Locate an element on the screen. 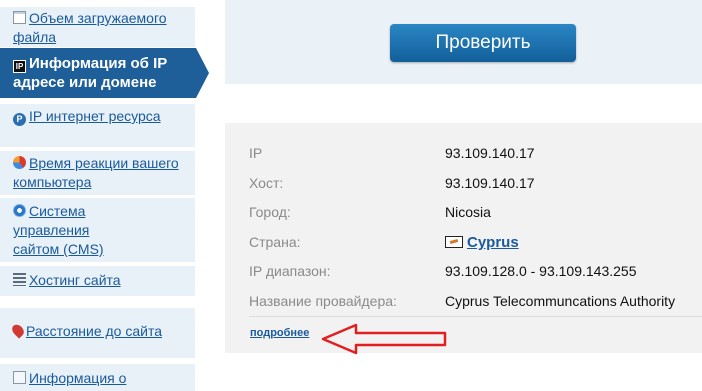 Image resolution: width=702 pixels, height=391 pixels. sidebar-item-label: Расстояние до сайта is located at coordinates (94, 331).